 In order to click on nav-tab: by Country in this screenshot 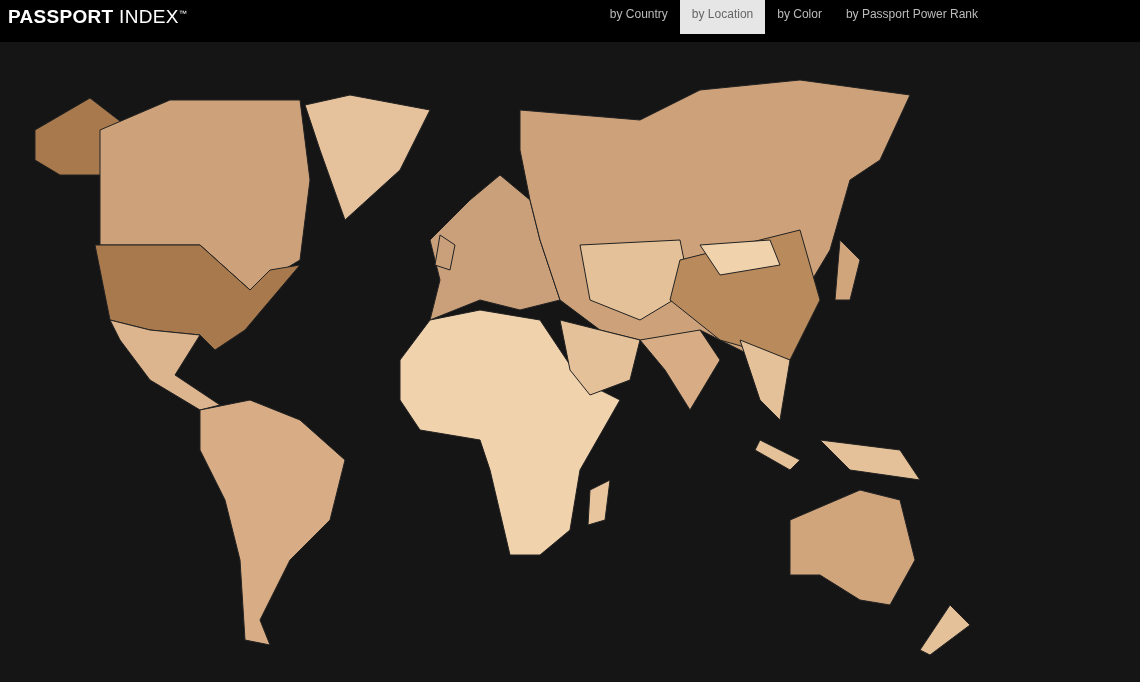, I will do `click(638, 17)`.